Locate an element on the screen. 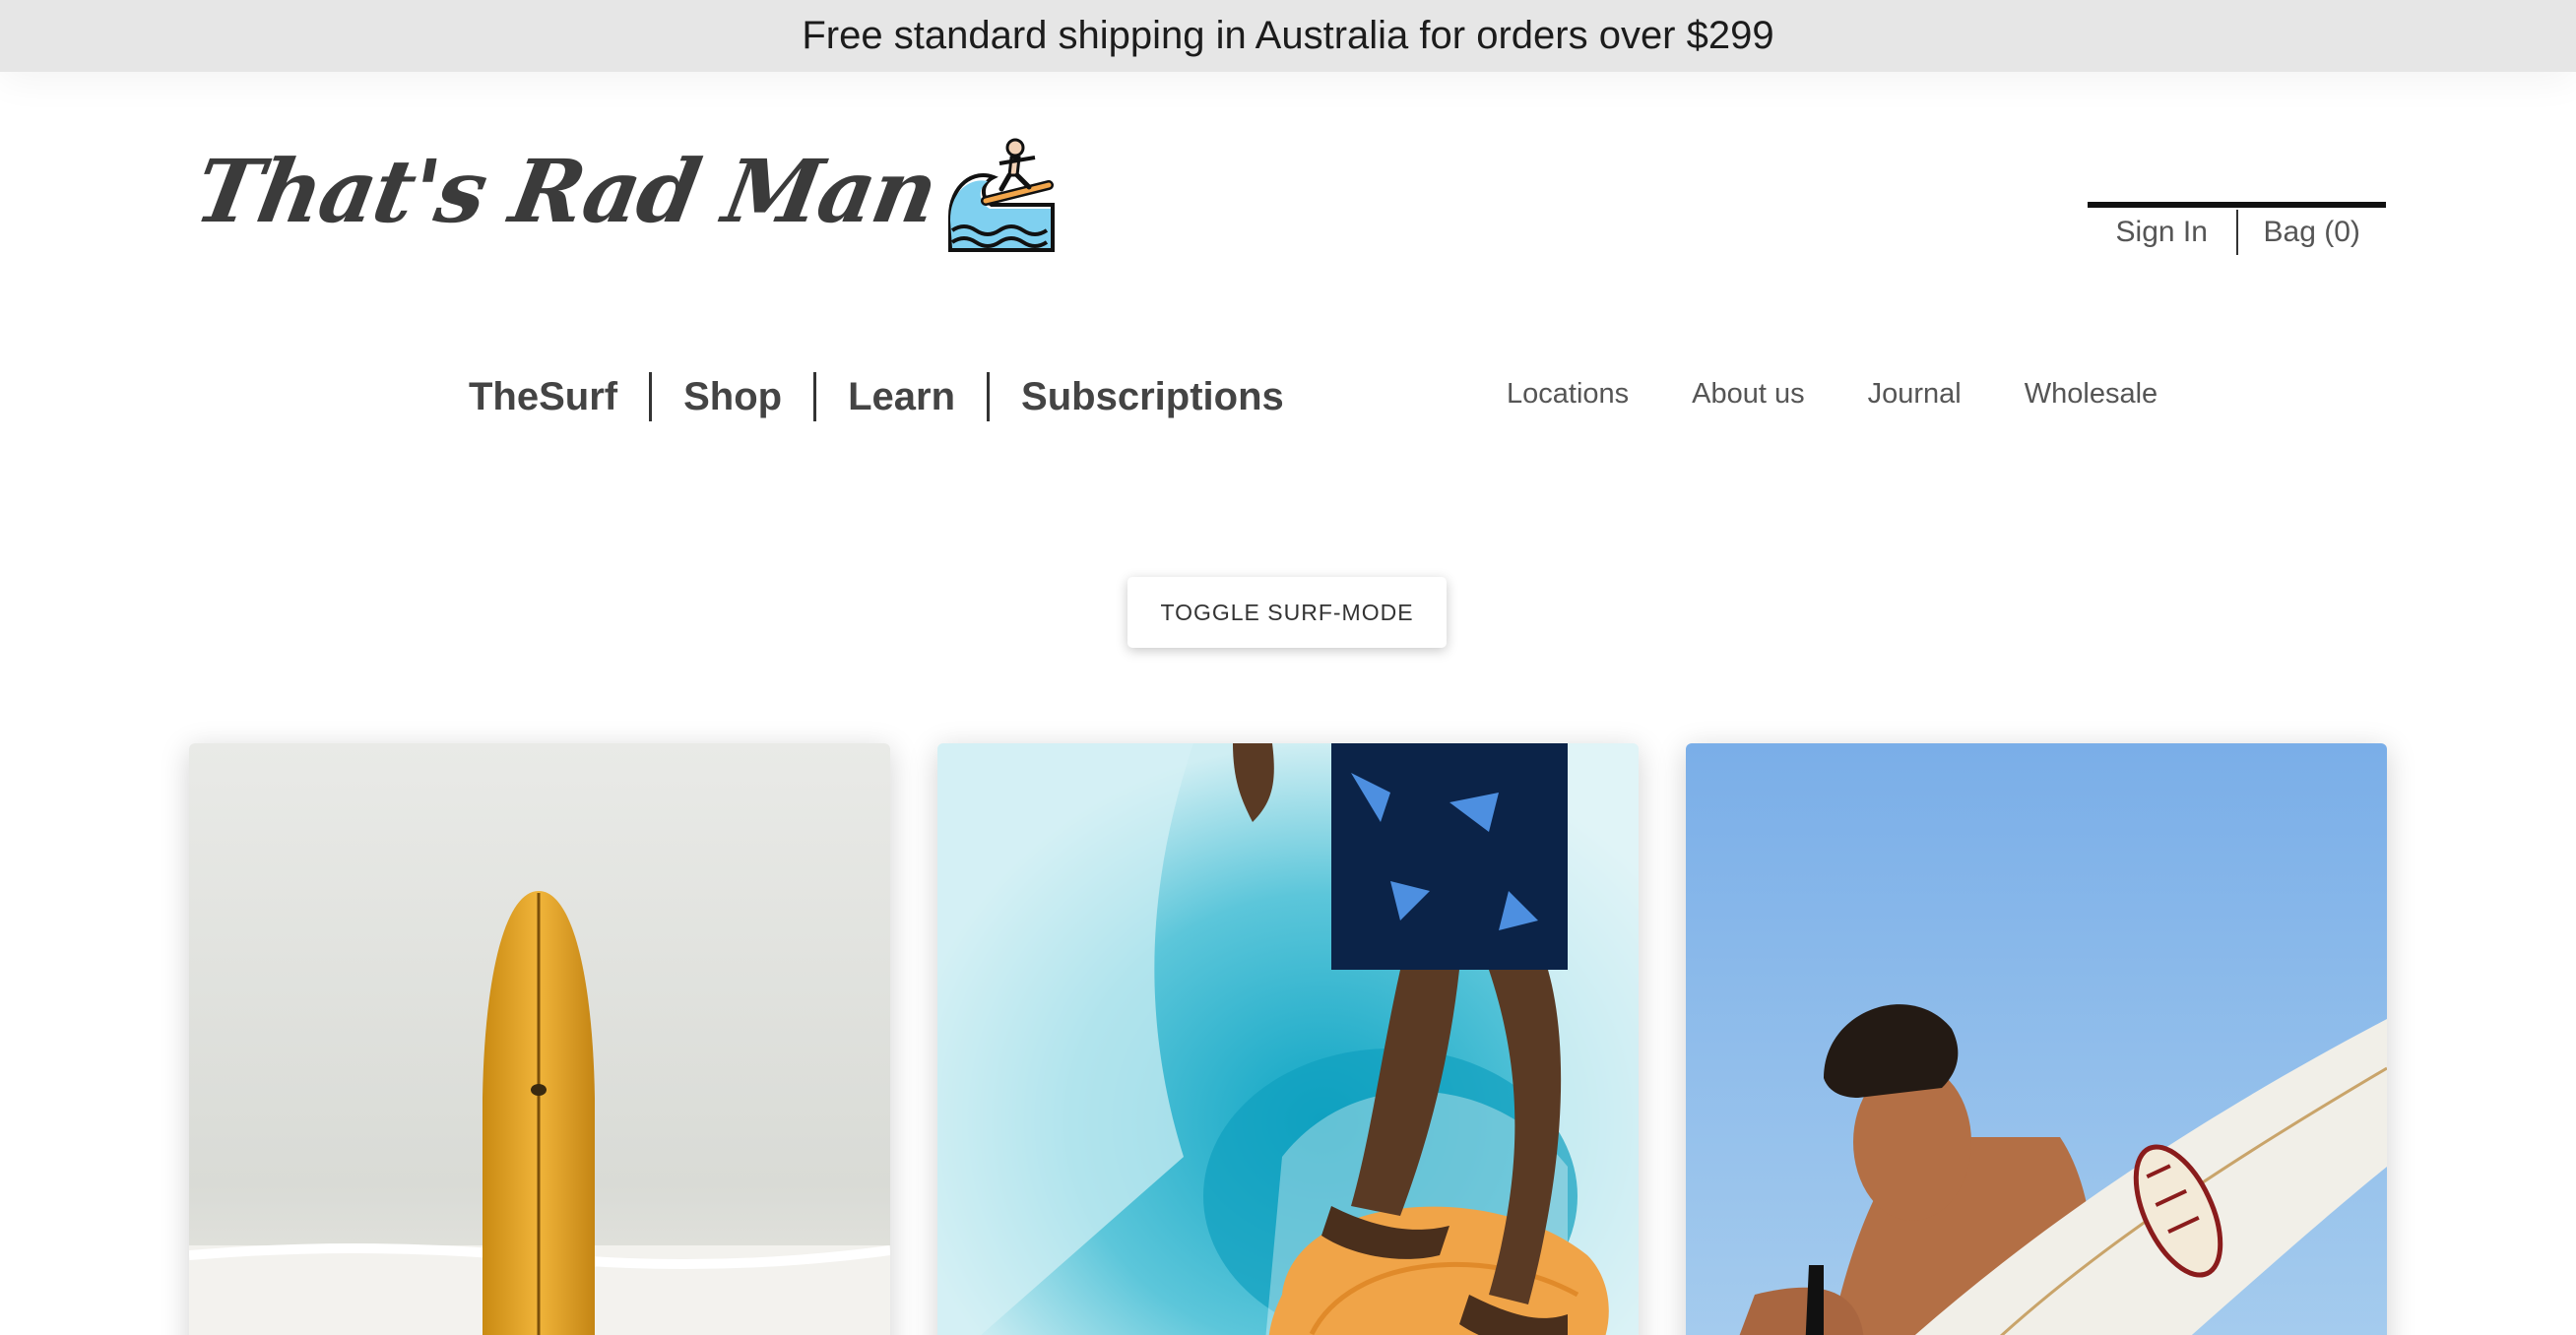 The height and width of the screenshot is (1335, 2576). product-card-surfboard is located at coordinates (539, 1039).